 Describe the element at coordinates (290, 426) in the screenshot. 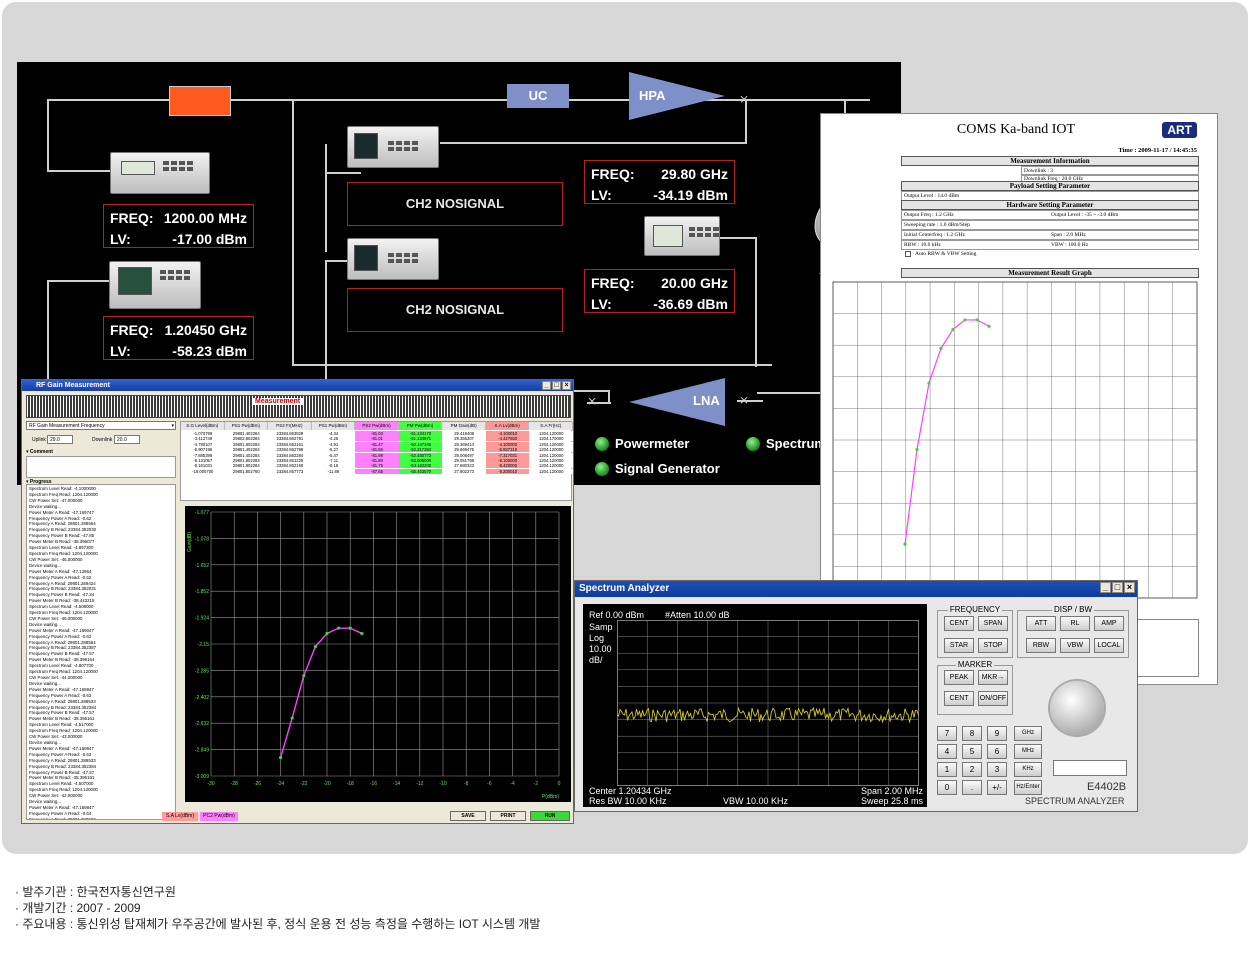

I see `table-header-cell: PS2 Fr(MHz)` at that location.